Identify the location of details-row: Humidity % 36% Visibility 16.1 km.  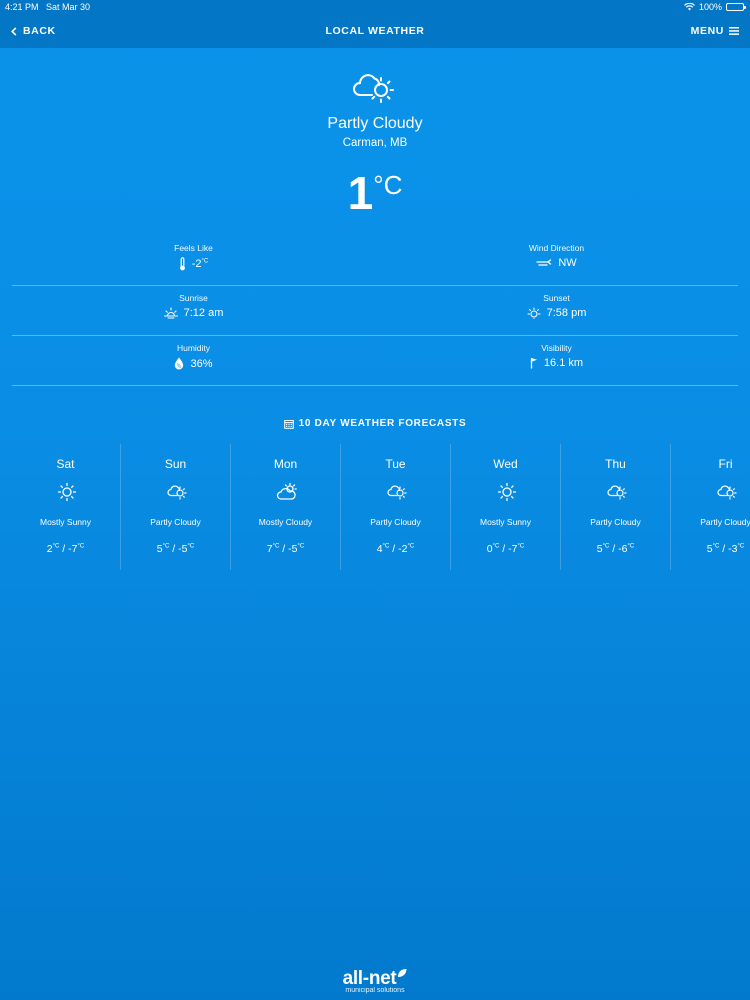
(375, 361).